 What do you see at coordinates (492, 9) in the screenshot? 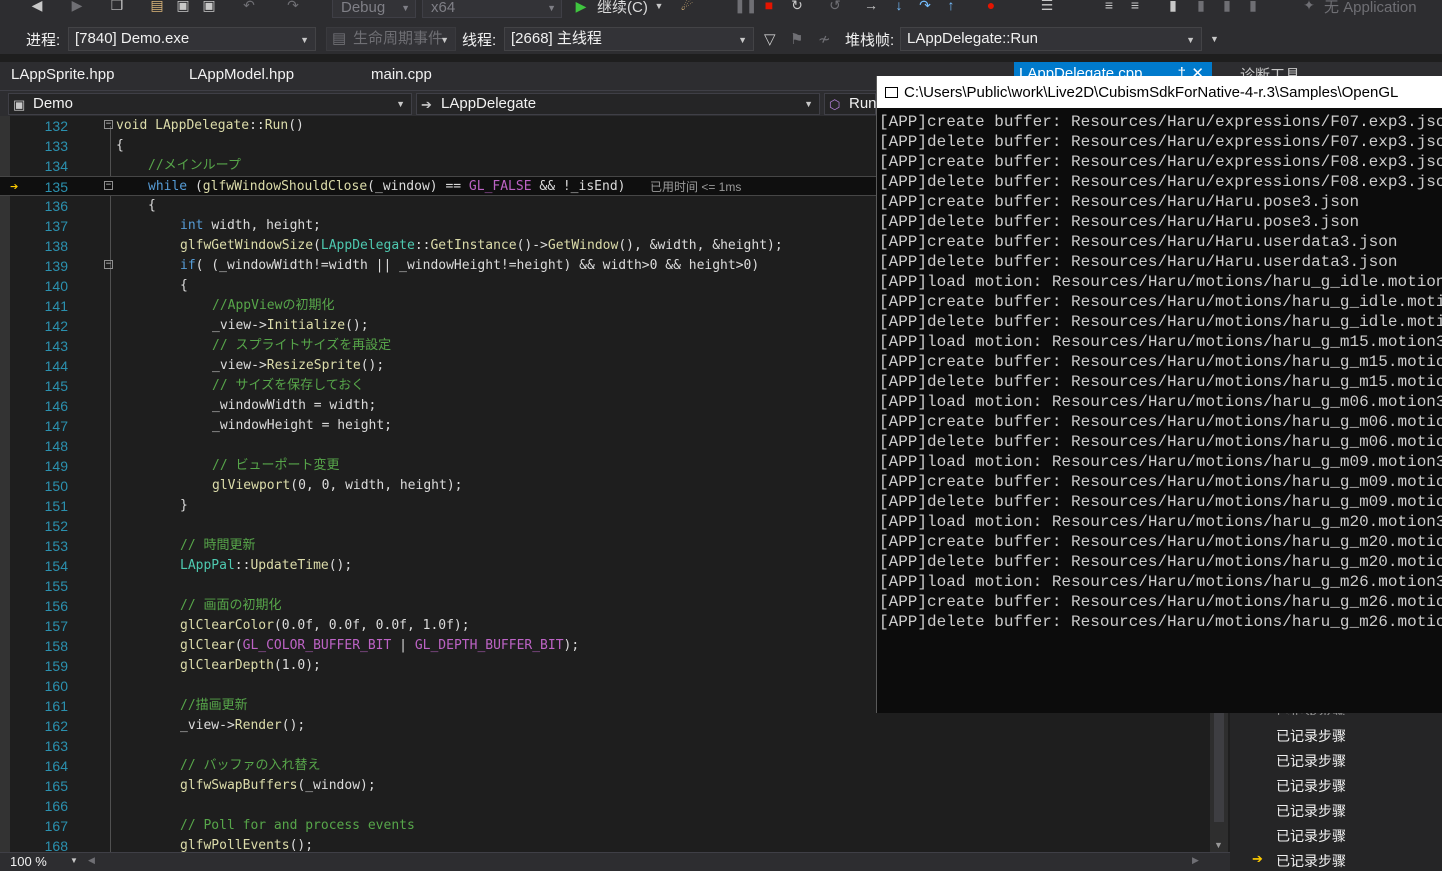
I see `platform-dropdown: x64 ▼` at bounding box center [492, 9].